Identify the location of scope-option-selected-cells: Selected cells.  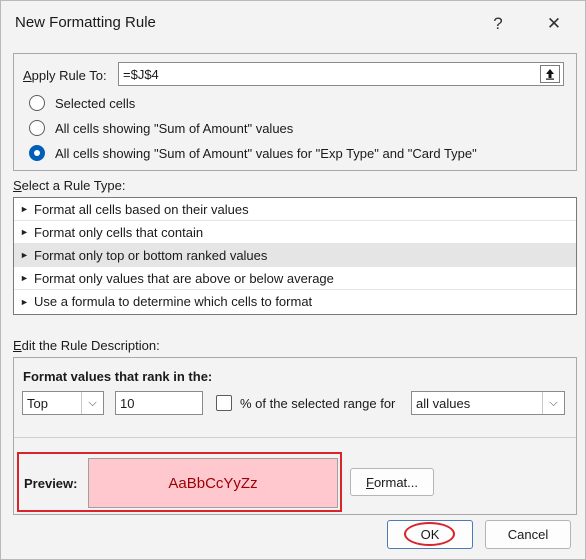
(82, 103).